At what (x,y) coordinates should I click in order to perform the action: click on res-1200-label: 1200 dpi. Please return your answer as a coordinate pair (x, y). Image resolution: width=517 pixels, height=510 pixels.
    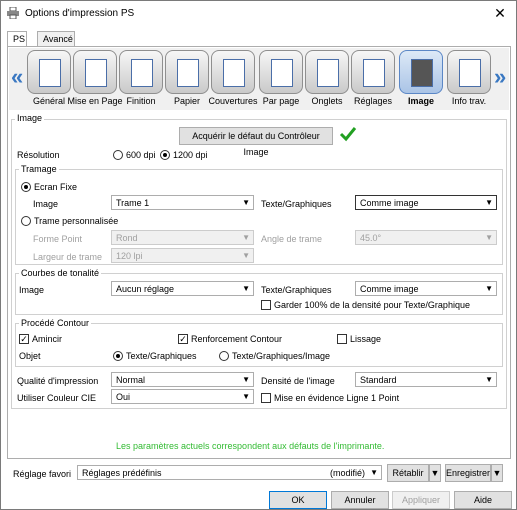
    Looking at the image, I should click on (190, 155).